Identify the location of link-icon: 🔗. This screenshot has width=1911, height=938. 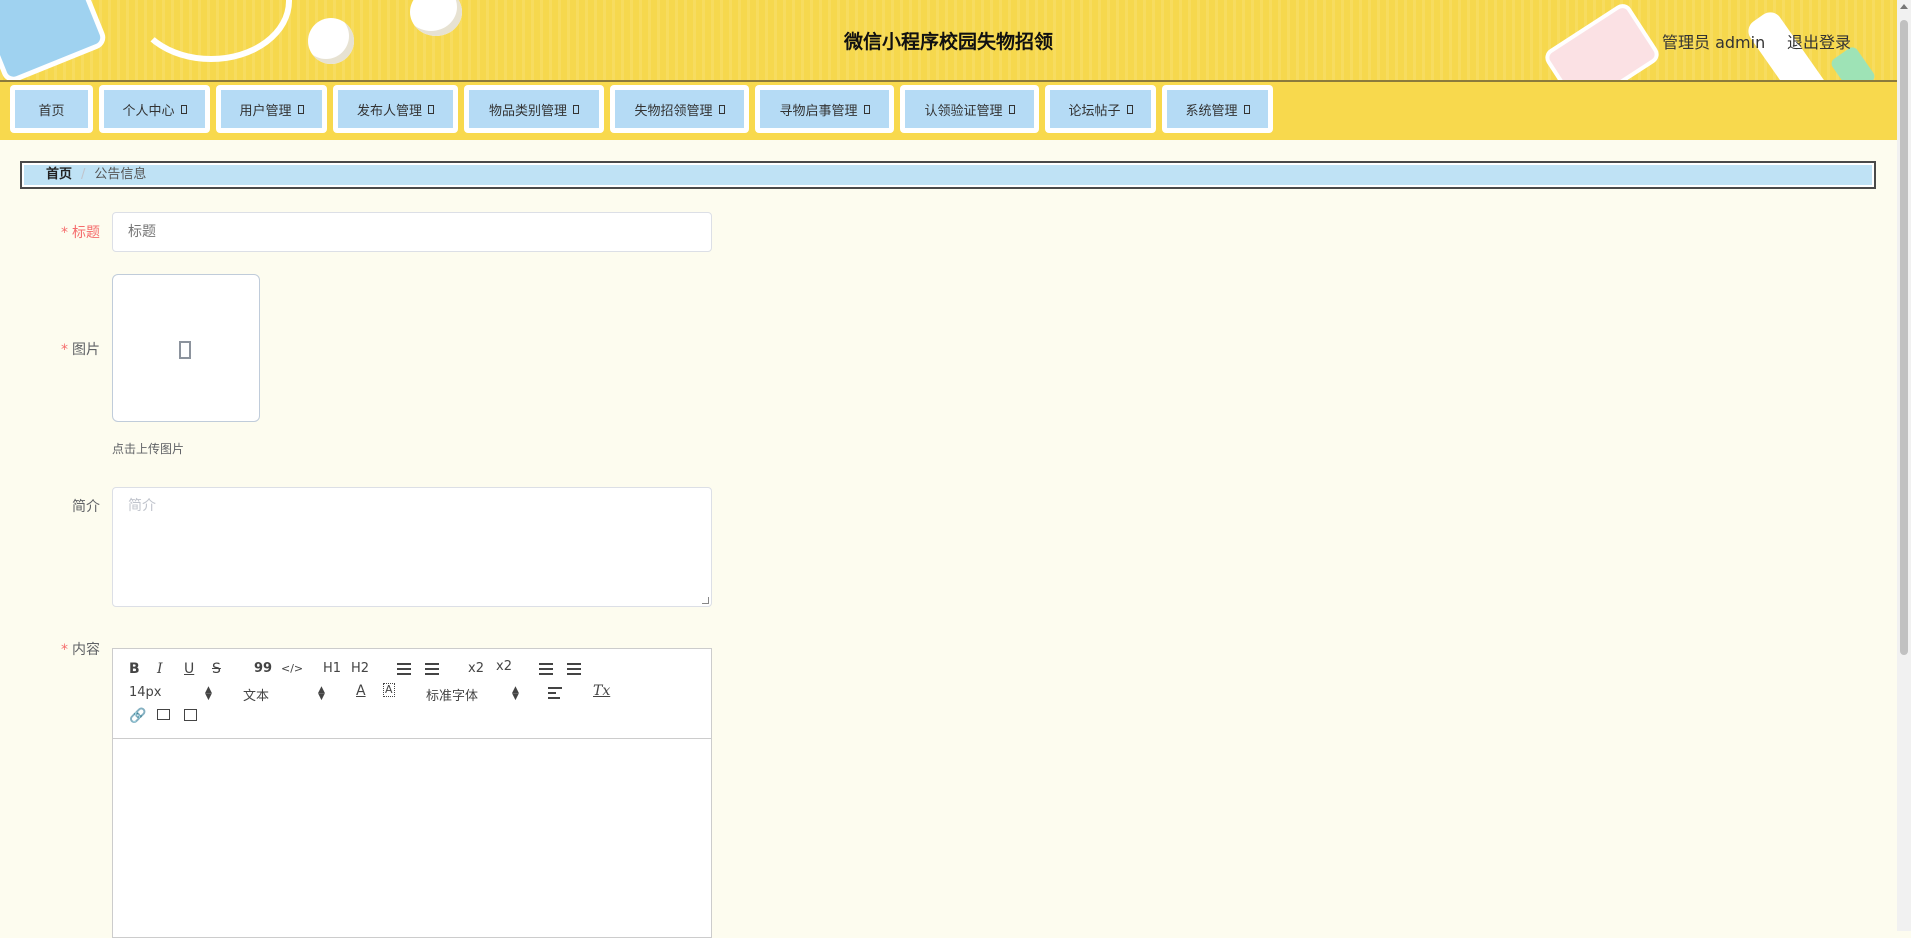
(137, 716).